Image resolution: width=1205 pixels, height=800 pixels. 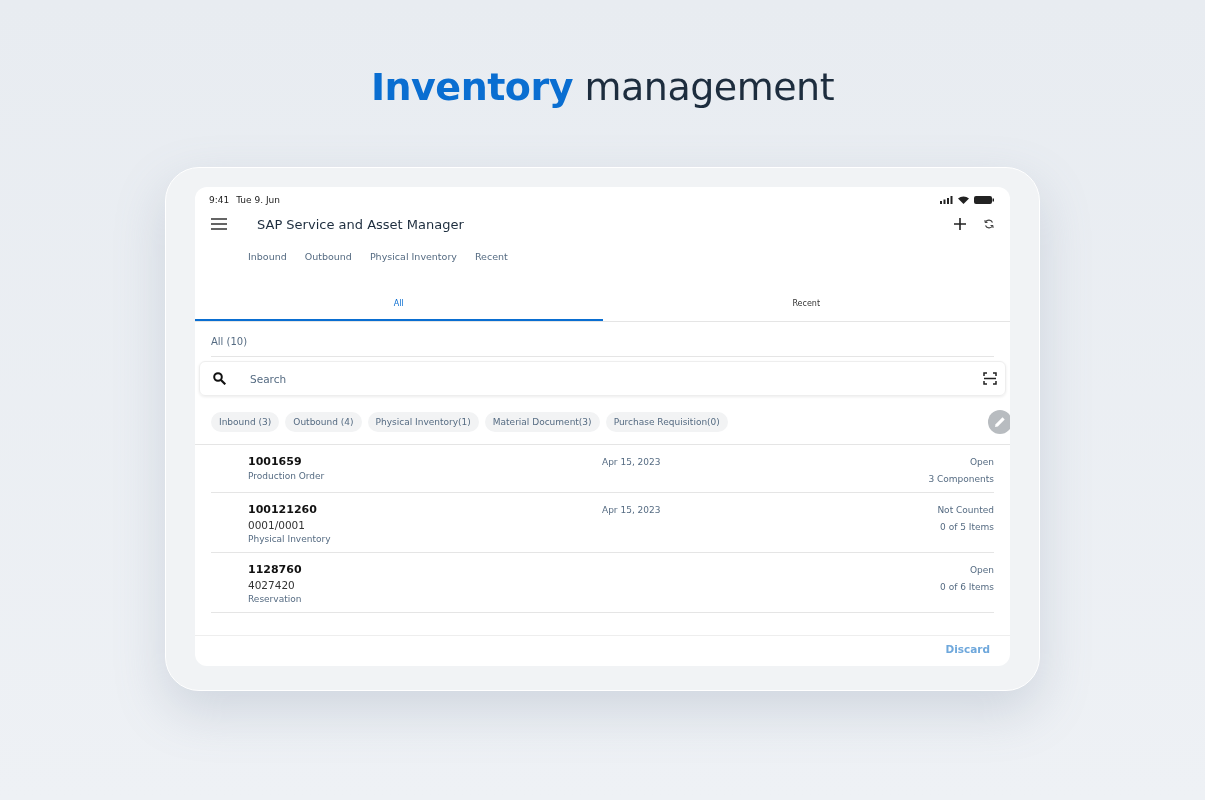 What do you see at coordinates (283, 509) in the screenshot?
I see `order-number: 100121260` at bounding box center [283, 509].